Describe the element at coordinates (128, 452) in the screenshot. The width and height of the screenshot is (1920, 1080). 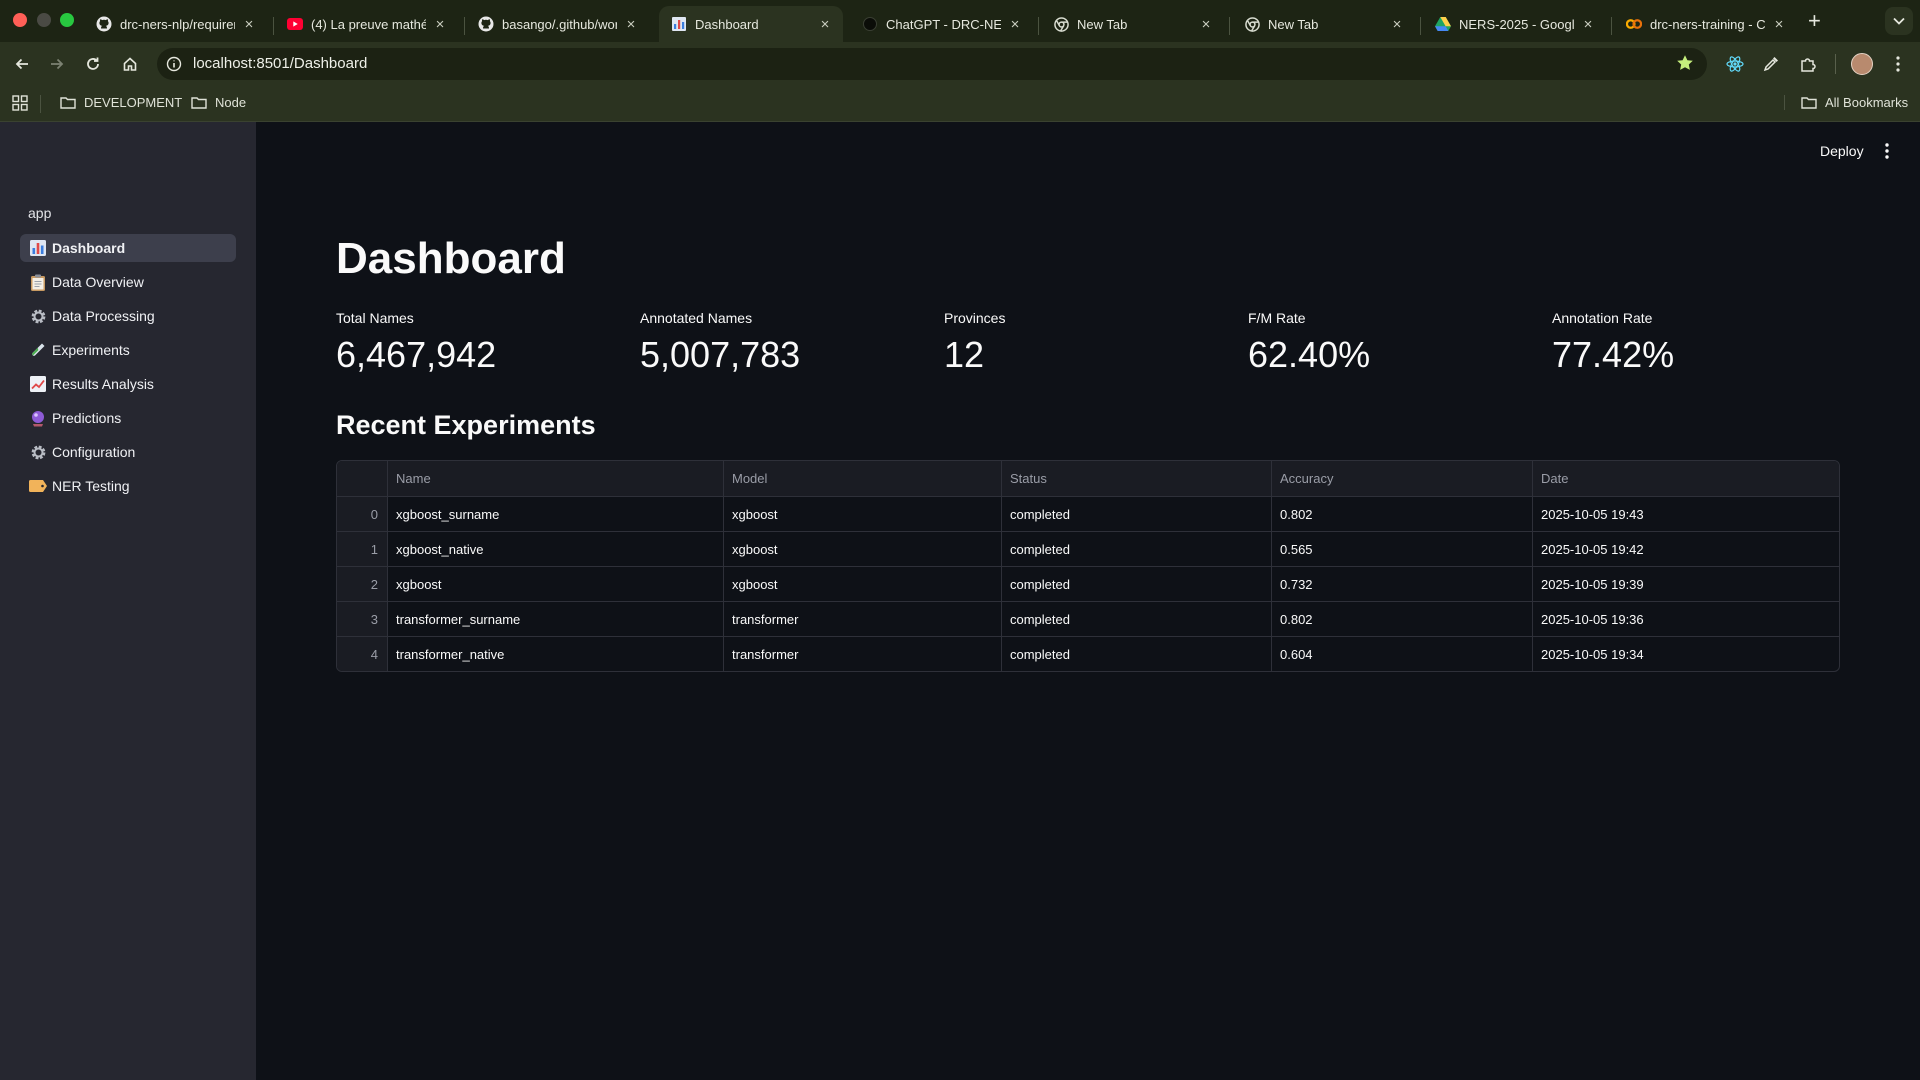
I see `sidebar-item-configuration: Configuration` at that location.